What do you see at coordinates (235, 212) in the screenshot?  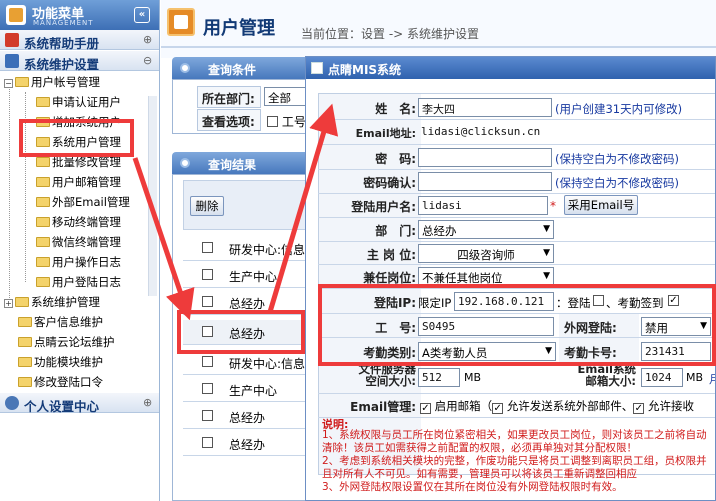 I see `annotation-arrows` at bounding box center [235, 212].